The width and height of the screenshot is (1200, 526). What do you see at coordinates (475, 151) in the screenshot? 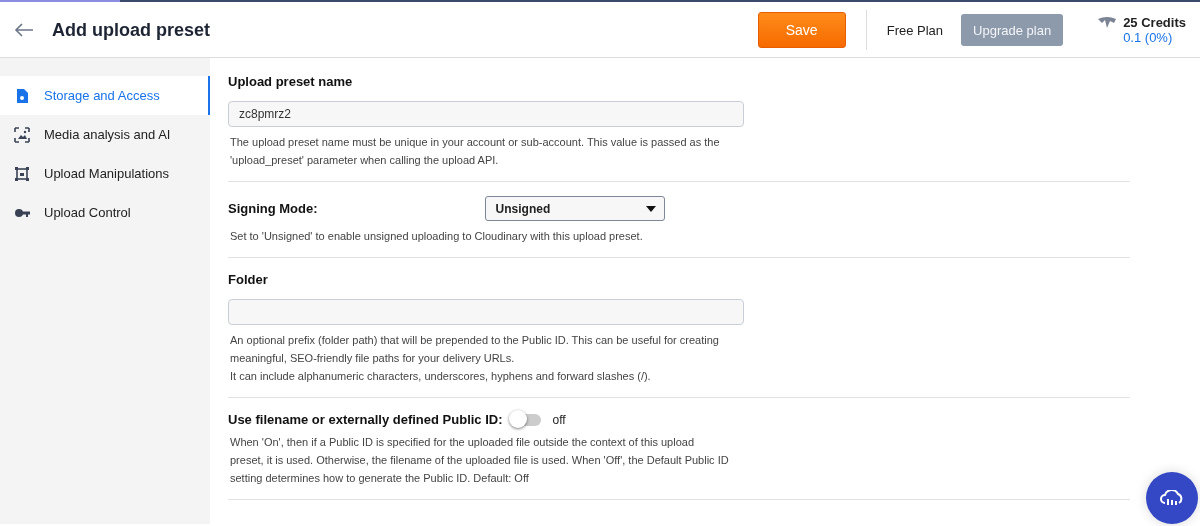
I see `help-text: The upload preset name must be unique in your account or sub-account. This value is passed as the 'upload_preset' parameter when calling the upload API.` at bounding box center [475, 151].